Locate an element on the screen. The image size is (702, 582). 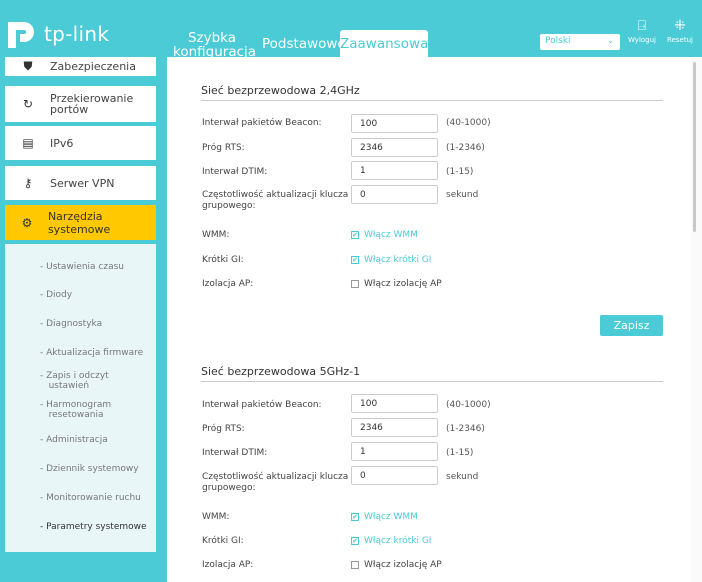
shield-icon: ⛊ is located at coordinates (28, 66).